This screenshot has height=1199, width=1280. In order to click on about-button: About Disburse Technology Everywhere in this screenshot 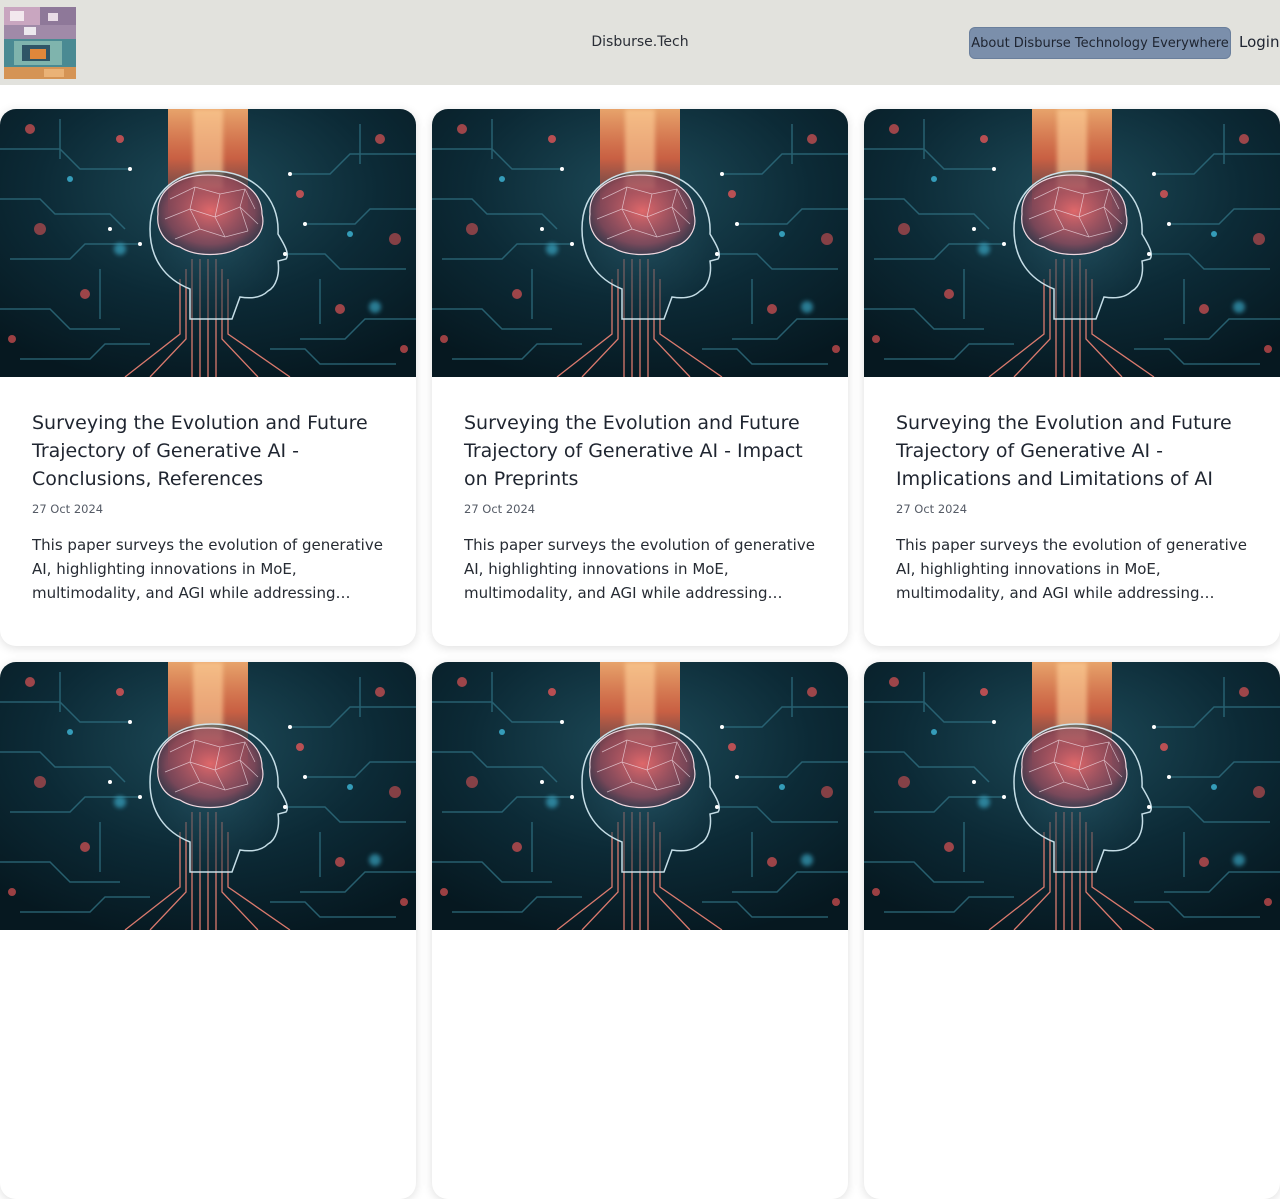, I will do `click(1100, 43)`.